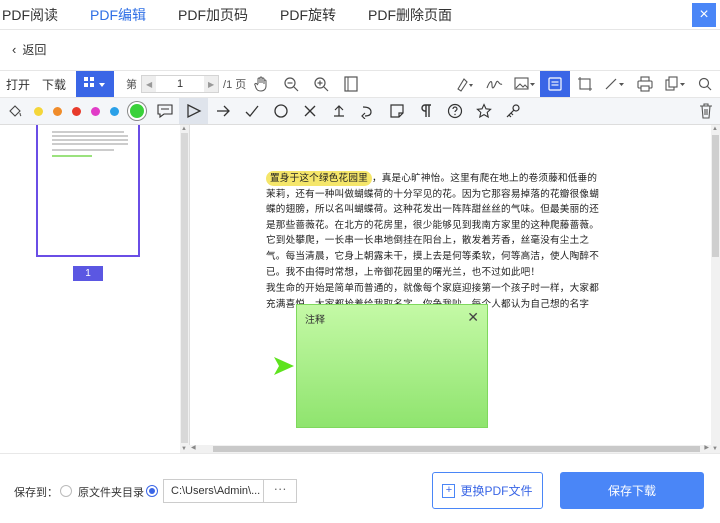 Image resolution: width=720 pixels, height=523 pixels. What do you see at coordinates (454, 111) in the screenshot?
I see `help-icon` at bounding box center [454, 111].